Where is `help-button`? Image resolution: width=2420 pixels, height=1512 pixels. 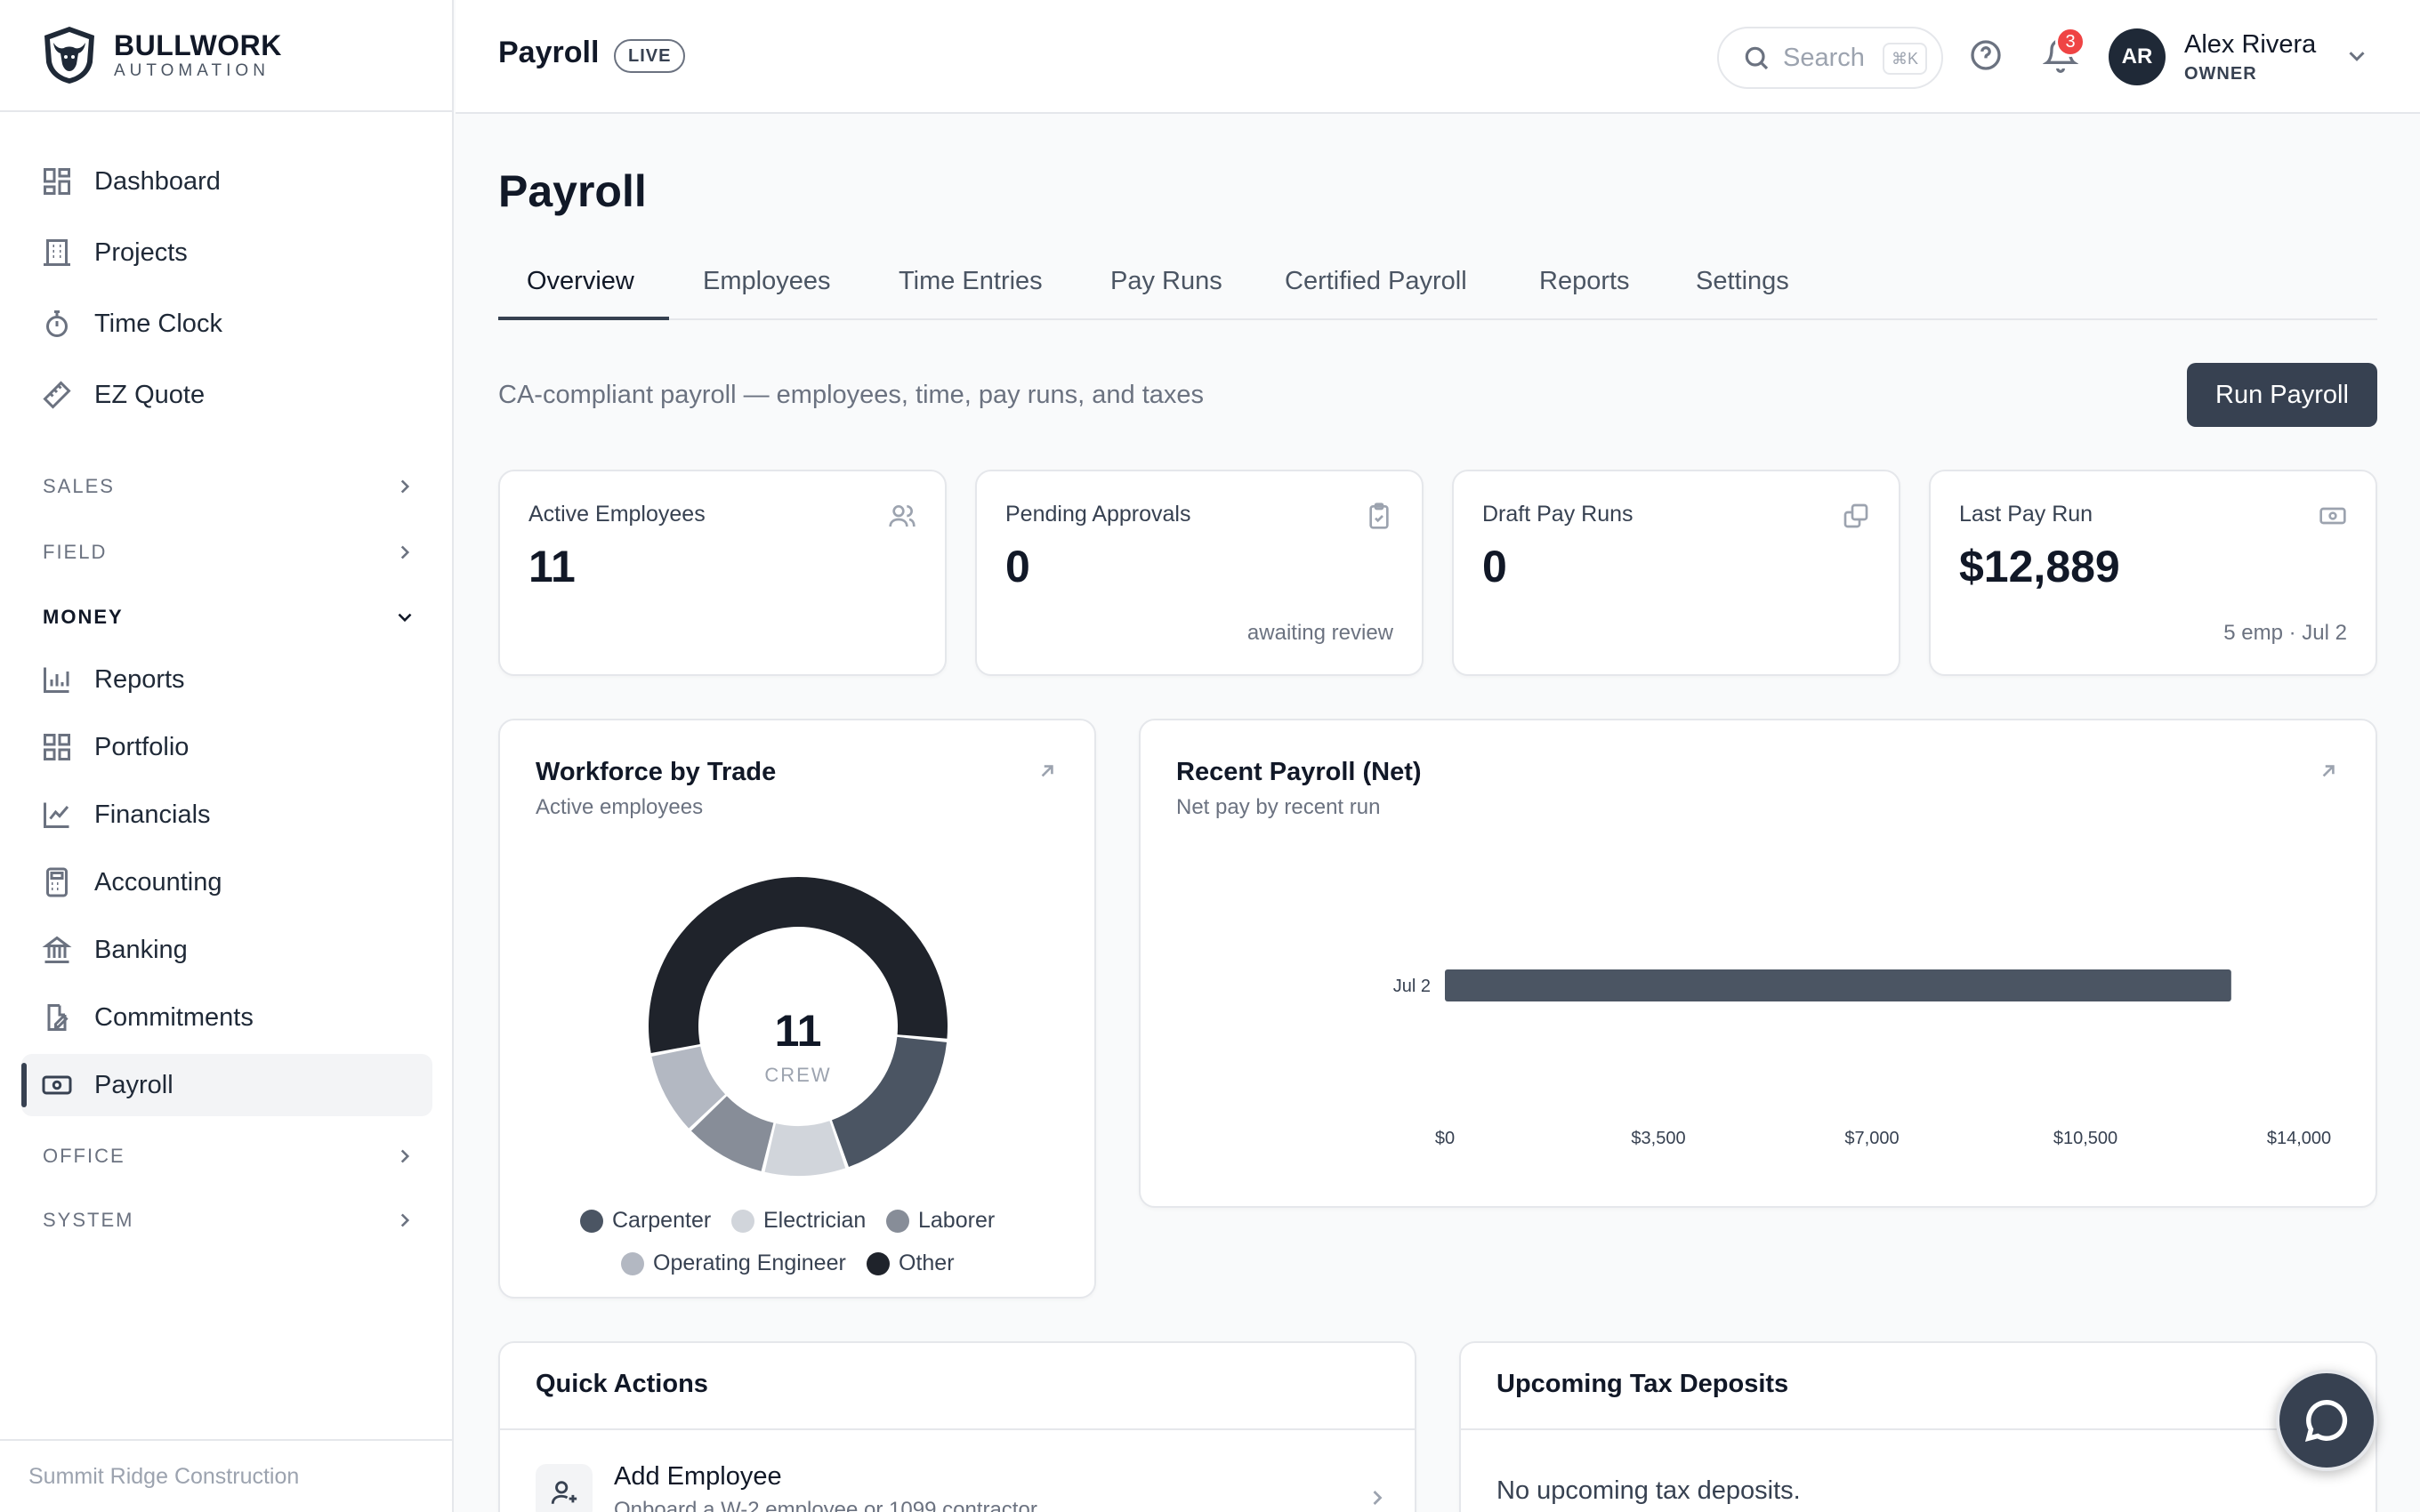
help-button is located at coordinates (1985, 55).